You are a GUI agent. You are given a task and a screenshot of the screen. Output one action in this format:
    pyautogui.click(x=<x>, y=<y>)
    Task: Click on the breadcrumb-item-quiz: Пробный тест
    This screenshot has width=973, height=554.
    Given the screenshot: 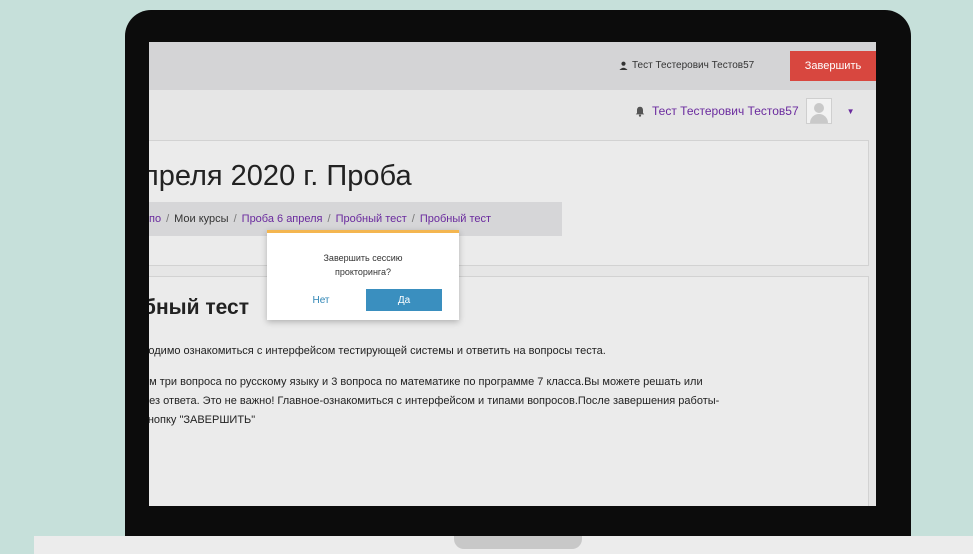 What is the action you would take?
    pyautogui.click(x=455, y=219)
    